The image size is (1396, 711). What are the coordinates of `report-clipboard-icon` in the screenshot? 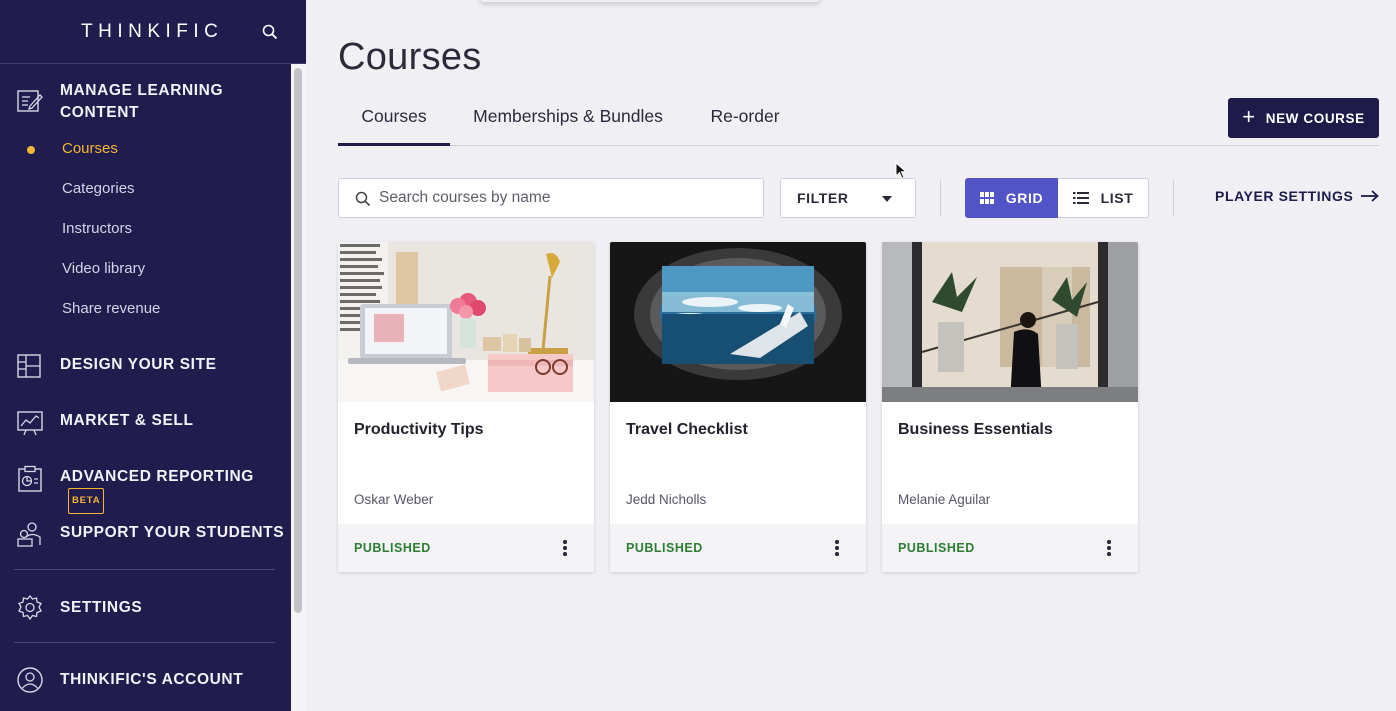 It's located at (30, 478).